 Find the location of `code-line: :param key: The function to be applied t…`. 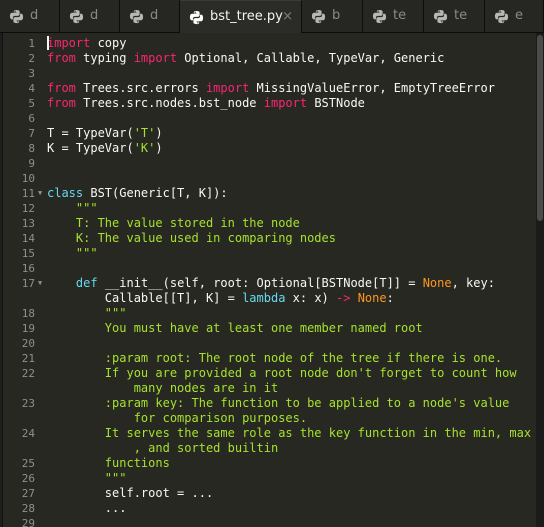

code-line: :param key: The function to be applied t… is located at coordinates (278, 403).